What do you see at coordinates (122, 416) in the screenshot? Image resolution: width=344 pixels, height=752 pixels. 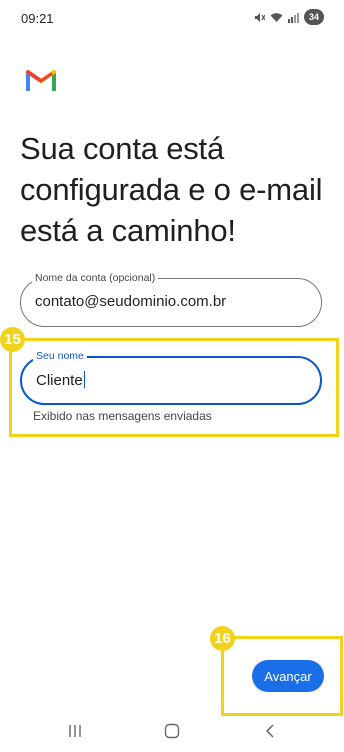 I see `your-name-helper: Exibido nas mensagens enviadas` at bounding box center [122, 416].